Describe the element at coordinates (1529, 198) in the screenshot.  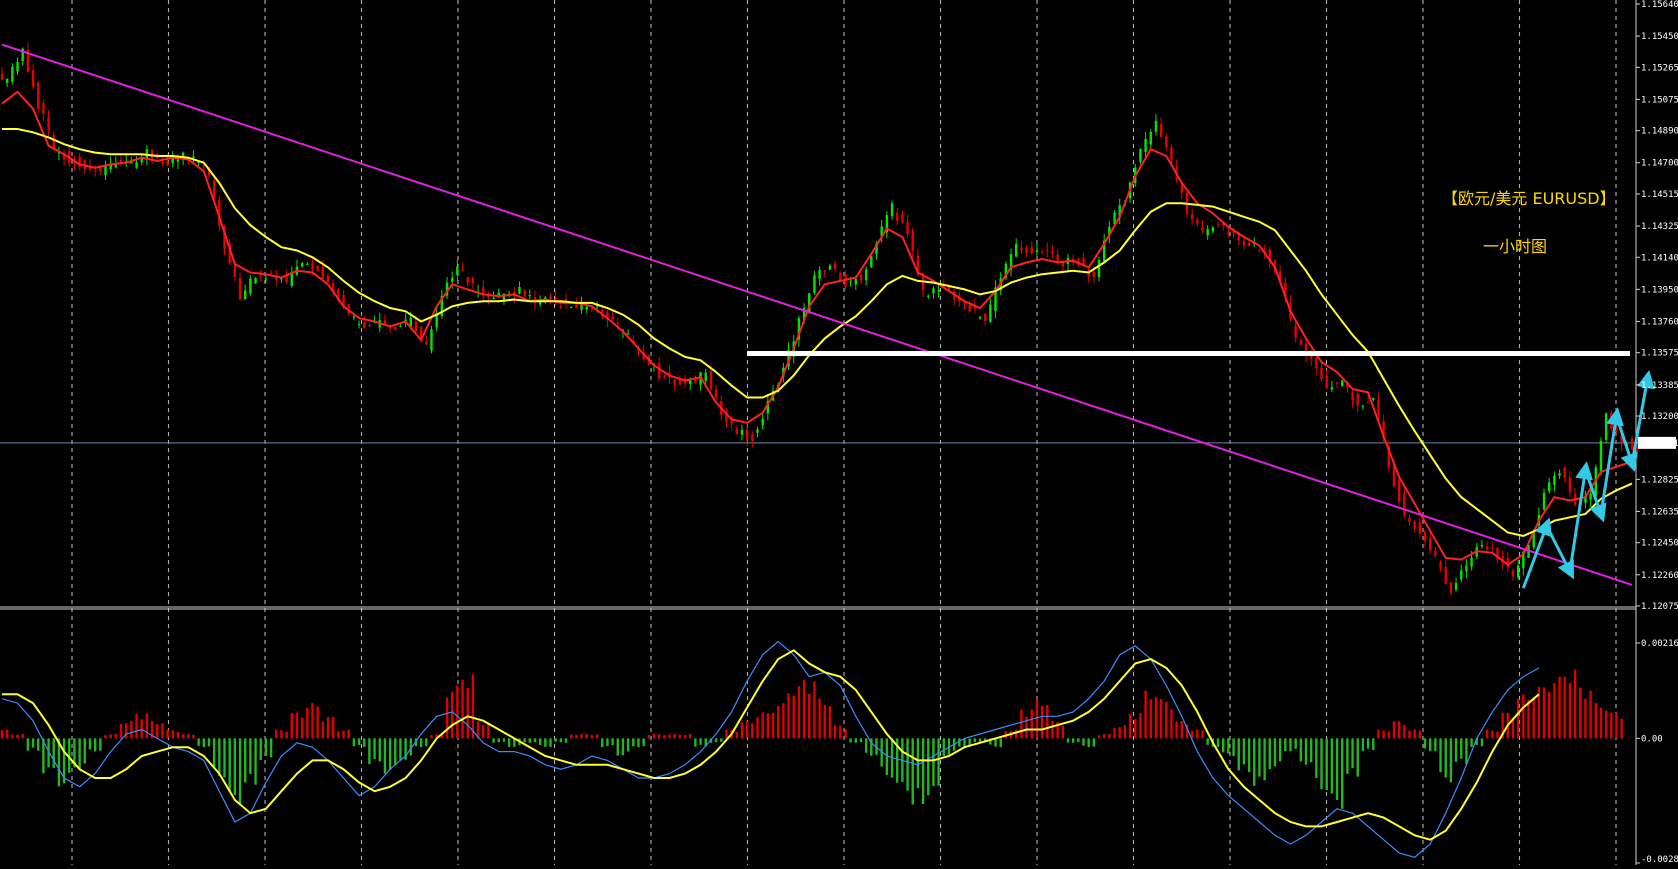
I see `chart-title: 【欧元/美元 EURUSD】` at that location.